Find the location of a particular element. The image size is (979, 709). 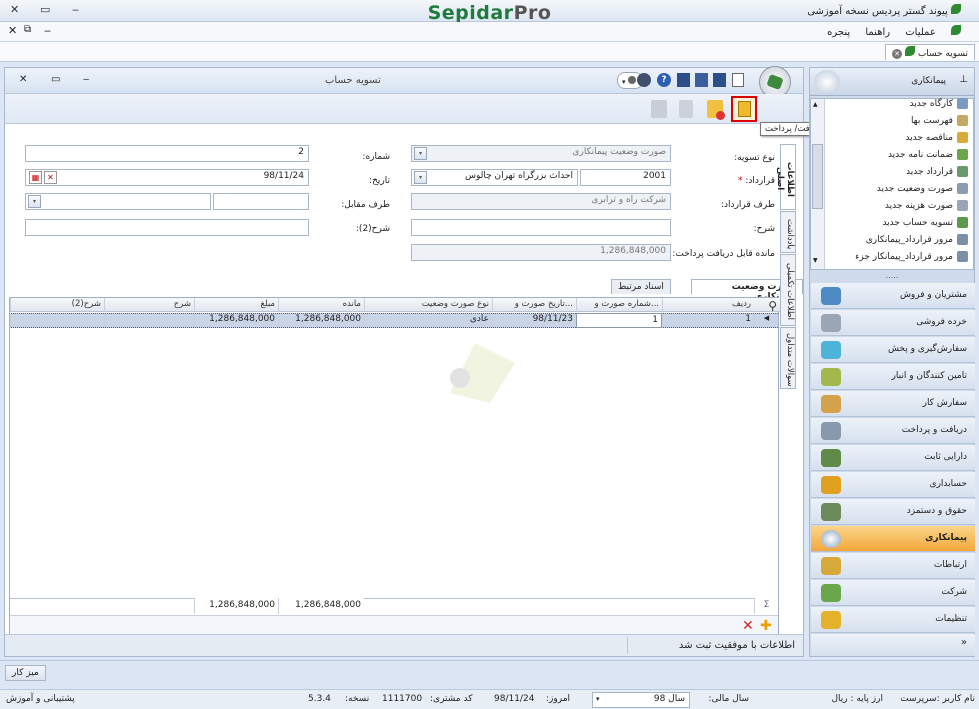

nav-customers-sales: مشتریان و فروش is located at coordinates (893, 296).